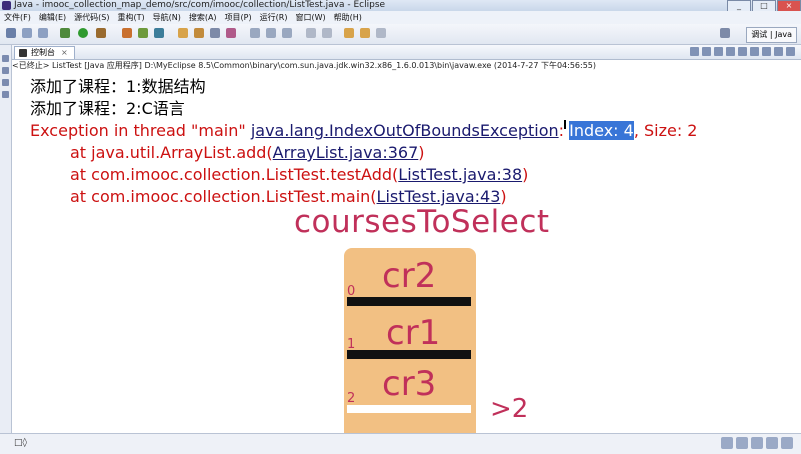 The image size is (801, 454). I want to click on frame-text: at java.util.ArrayList.add(, so click(171, 152).